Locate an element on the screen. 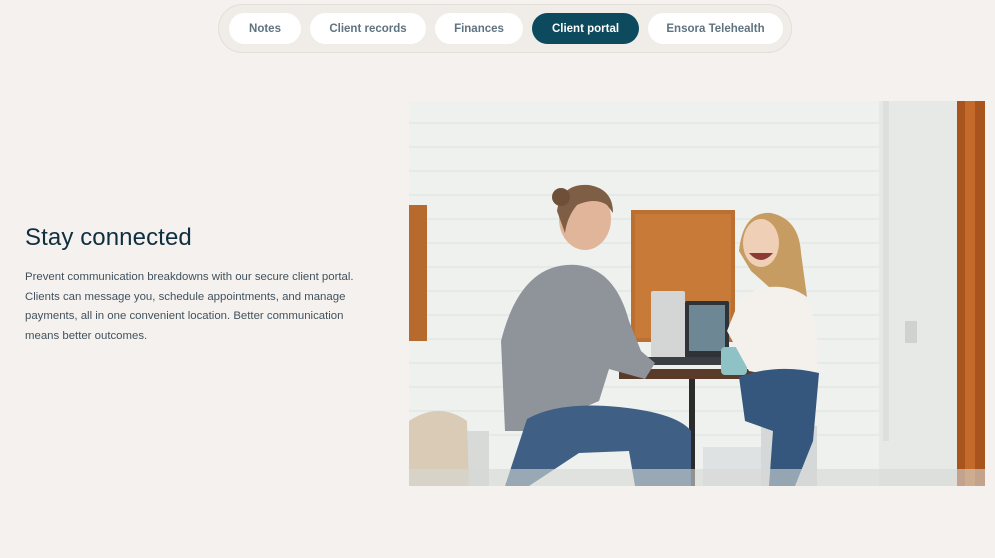 The width and height of the screenshot is (995, 558). tab-ensora-telehealth: Ensora Telehealth is located at coordinates (715, 28).